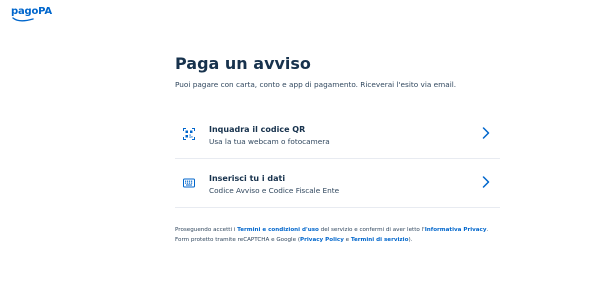 The height and width of the screenshot is (284, 610). Describe the element at coordinates (257, 129) in the screenshot. I see `option-title: Inquadra il codice QR` at that location.